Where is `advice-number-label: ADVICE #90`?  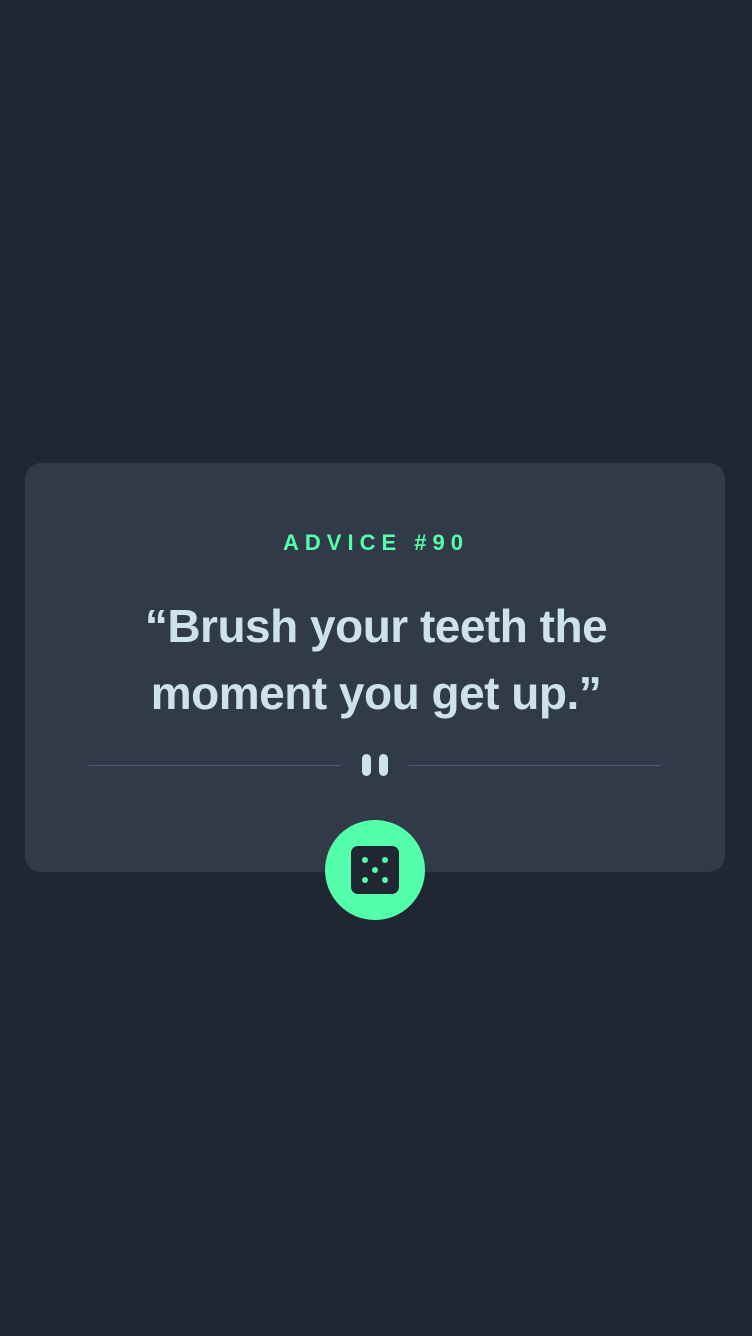 advice-number-label: ADVICE #90 is located at coordinates (376, 542).